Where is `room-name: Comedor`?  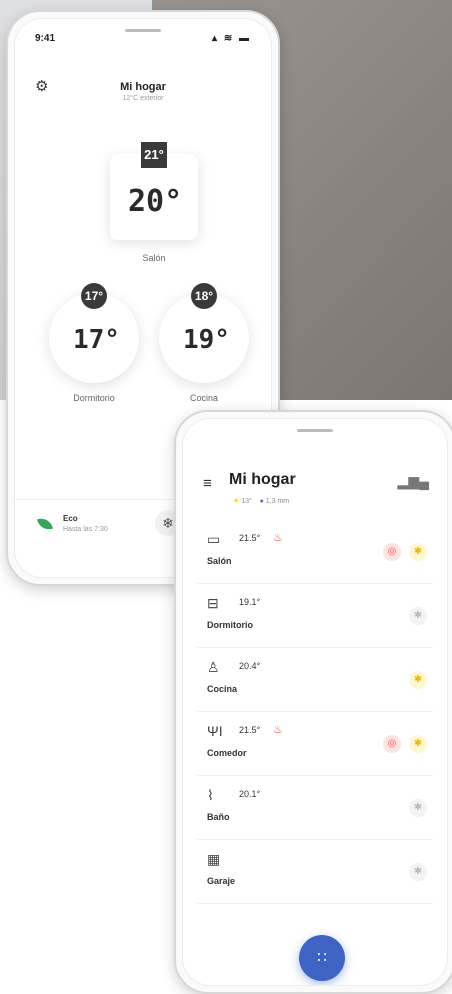 room-name: Comedor is located at coordinates (227, 753).